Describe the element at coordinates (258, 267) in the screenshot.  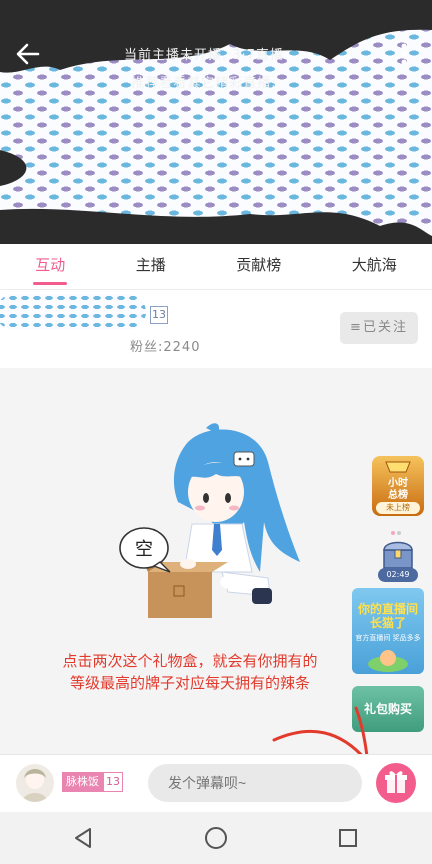
I see `tab-contribution-rank: 贡献榜` at that location.